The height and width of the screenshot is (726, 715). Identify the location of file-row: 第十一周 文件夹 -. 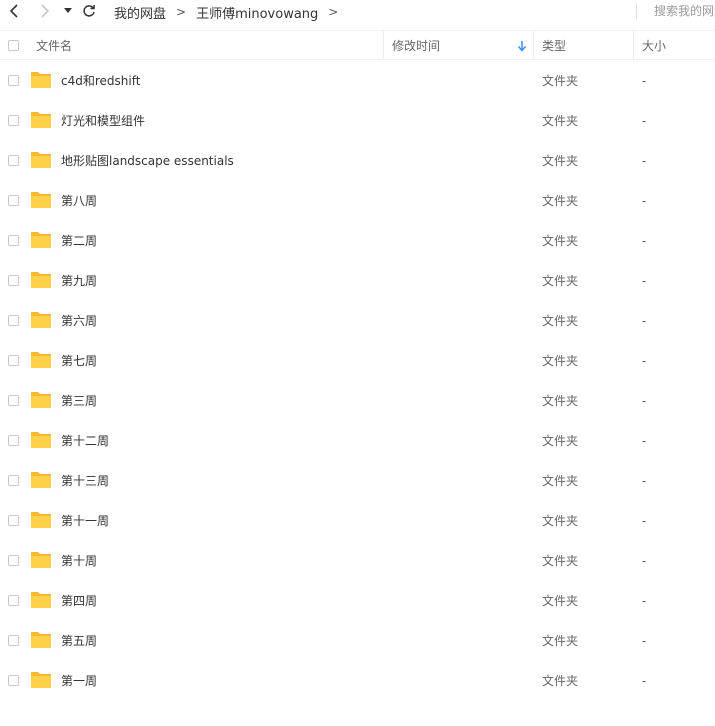
(357, 521).